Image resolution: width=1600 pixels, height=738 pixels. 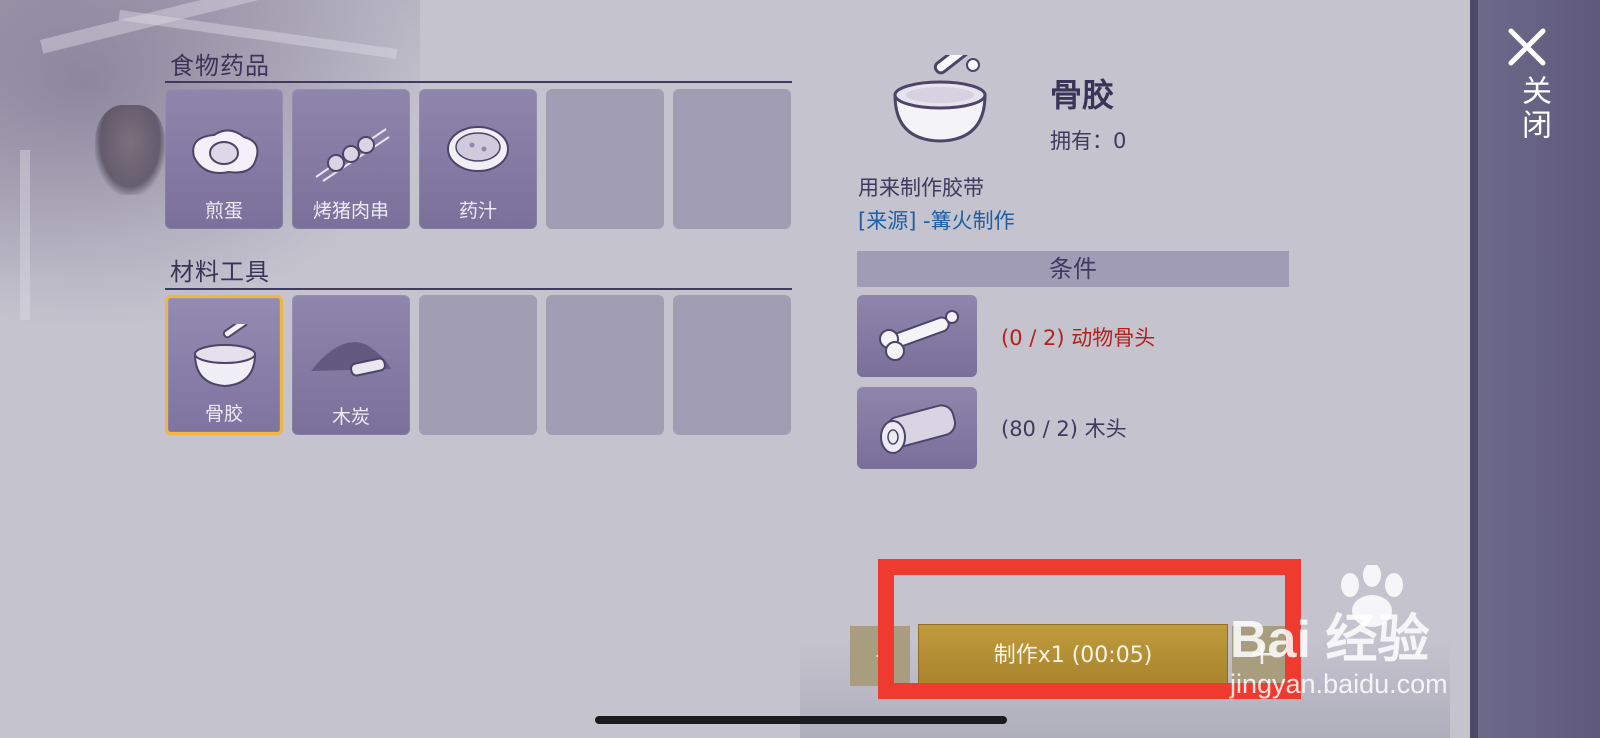 What do you see at coordinates (880, 656) in the screenshot?
I see `decrease-quantity-button: -` at bounding box center [880, 656].